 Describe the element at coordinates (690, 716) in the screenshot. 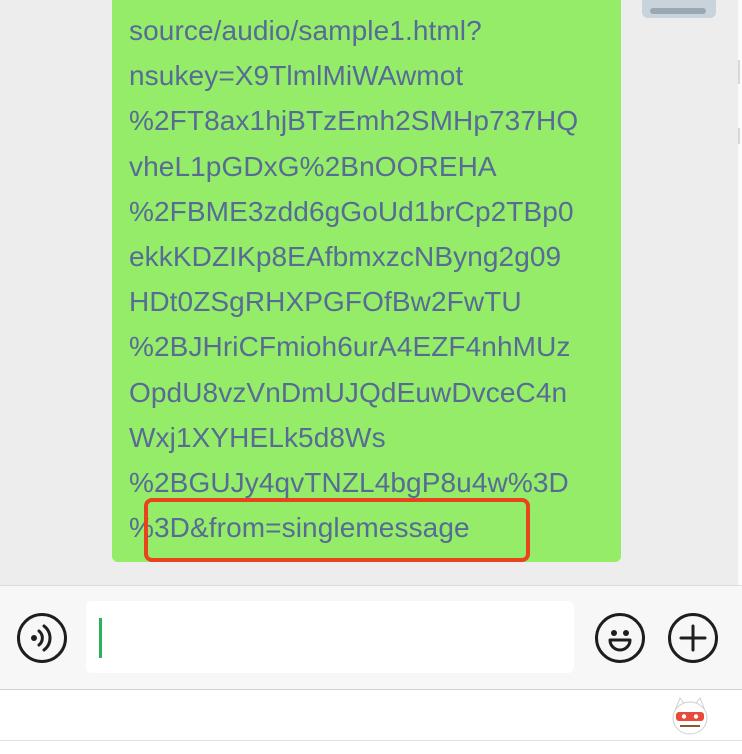

I see `mascot-icon` at that location.